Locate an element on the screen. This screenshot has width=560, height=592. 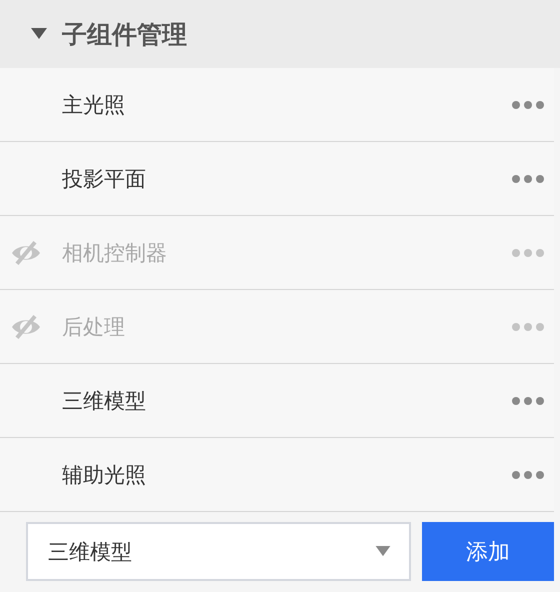
section-header: 子组件管理 is located at coordinates (280, 34).